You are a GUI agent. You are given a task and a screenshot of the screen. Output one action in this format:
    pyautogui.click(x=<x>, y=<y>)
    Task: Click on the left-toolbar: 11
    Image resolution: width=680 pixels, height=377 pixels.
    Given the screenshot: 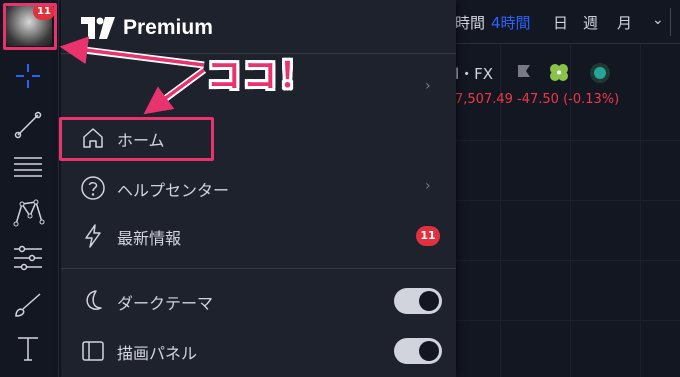 What is the action you would take?
    pyautogui.click(x=29, y=188)
    